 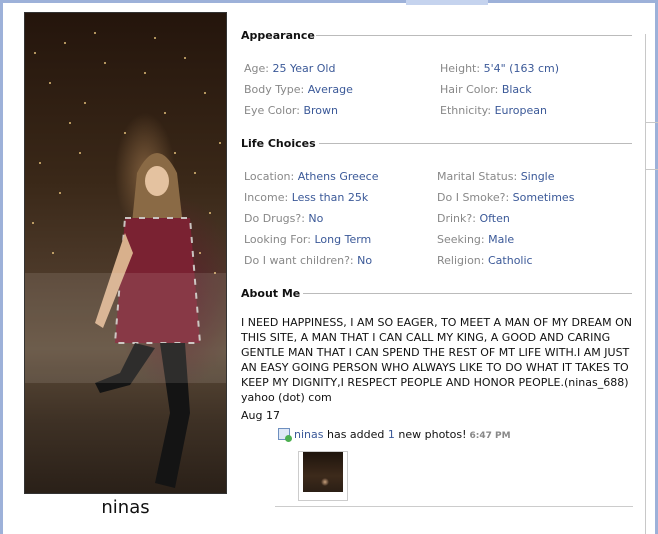 I want to click on activity-date: Aug 17, so click(x=260, y=415).